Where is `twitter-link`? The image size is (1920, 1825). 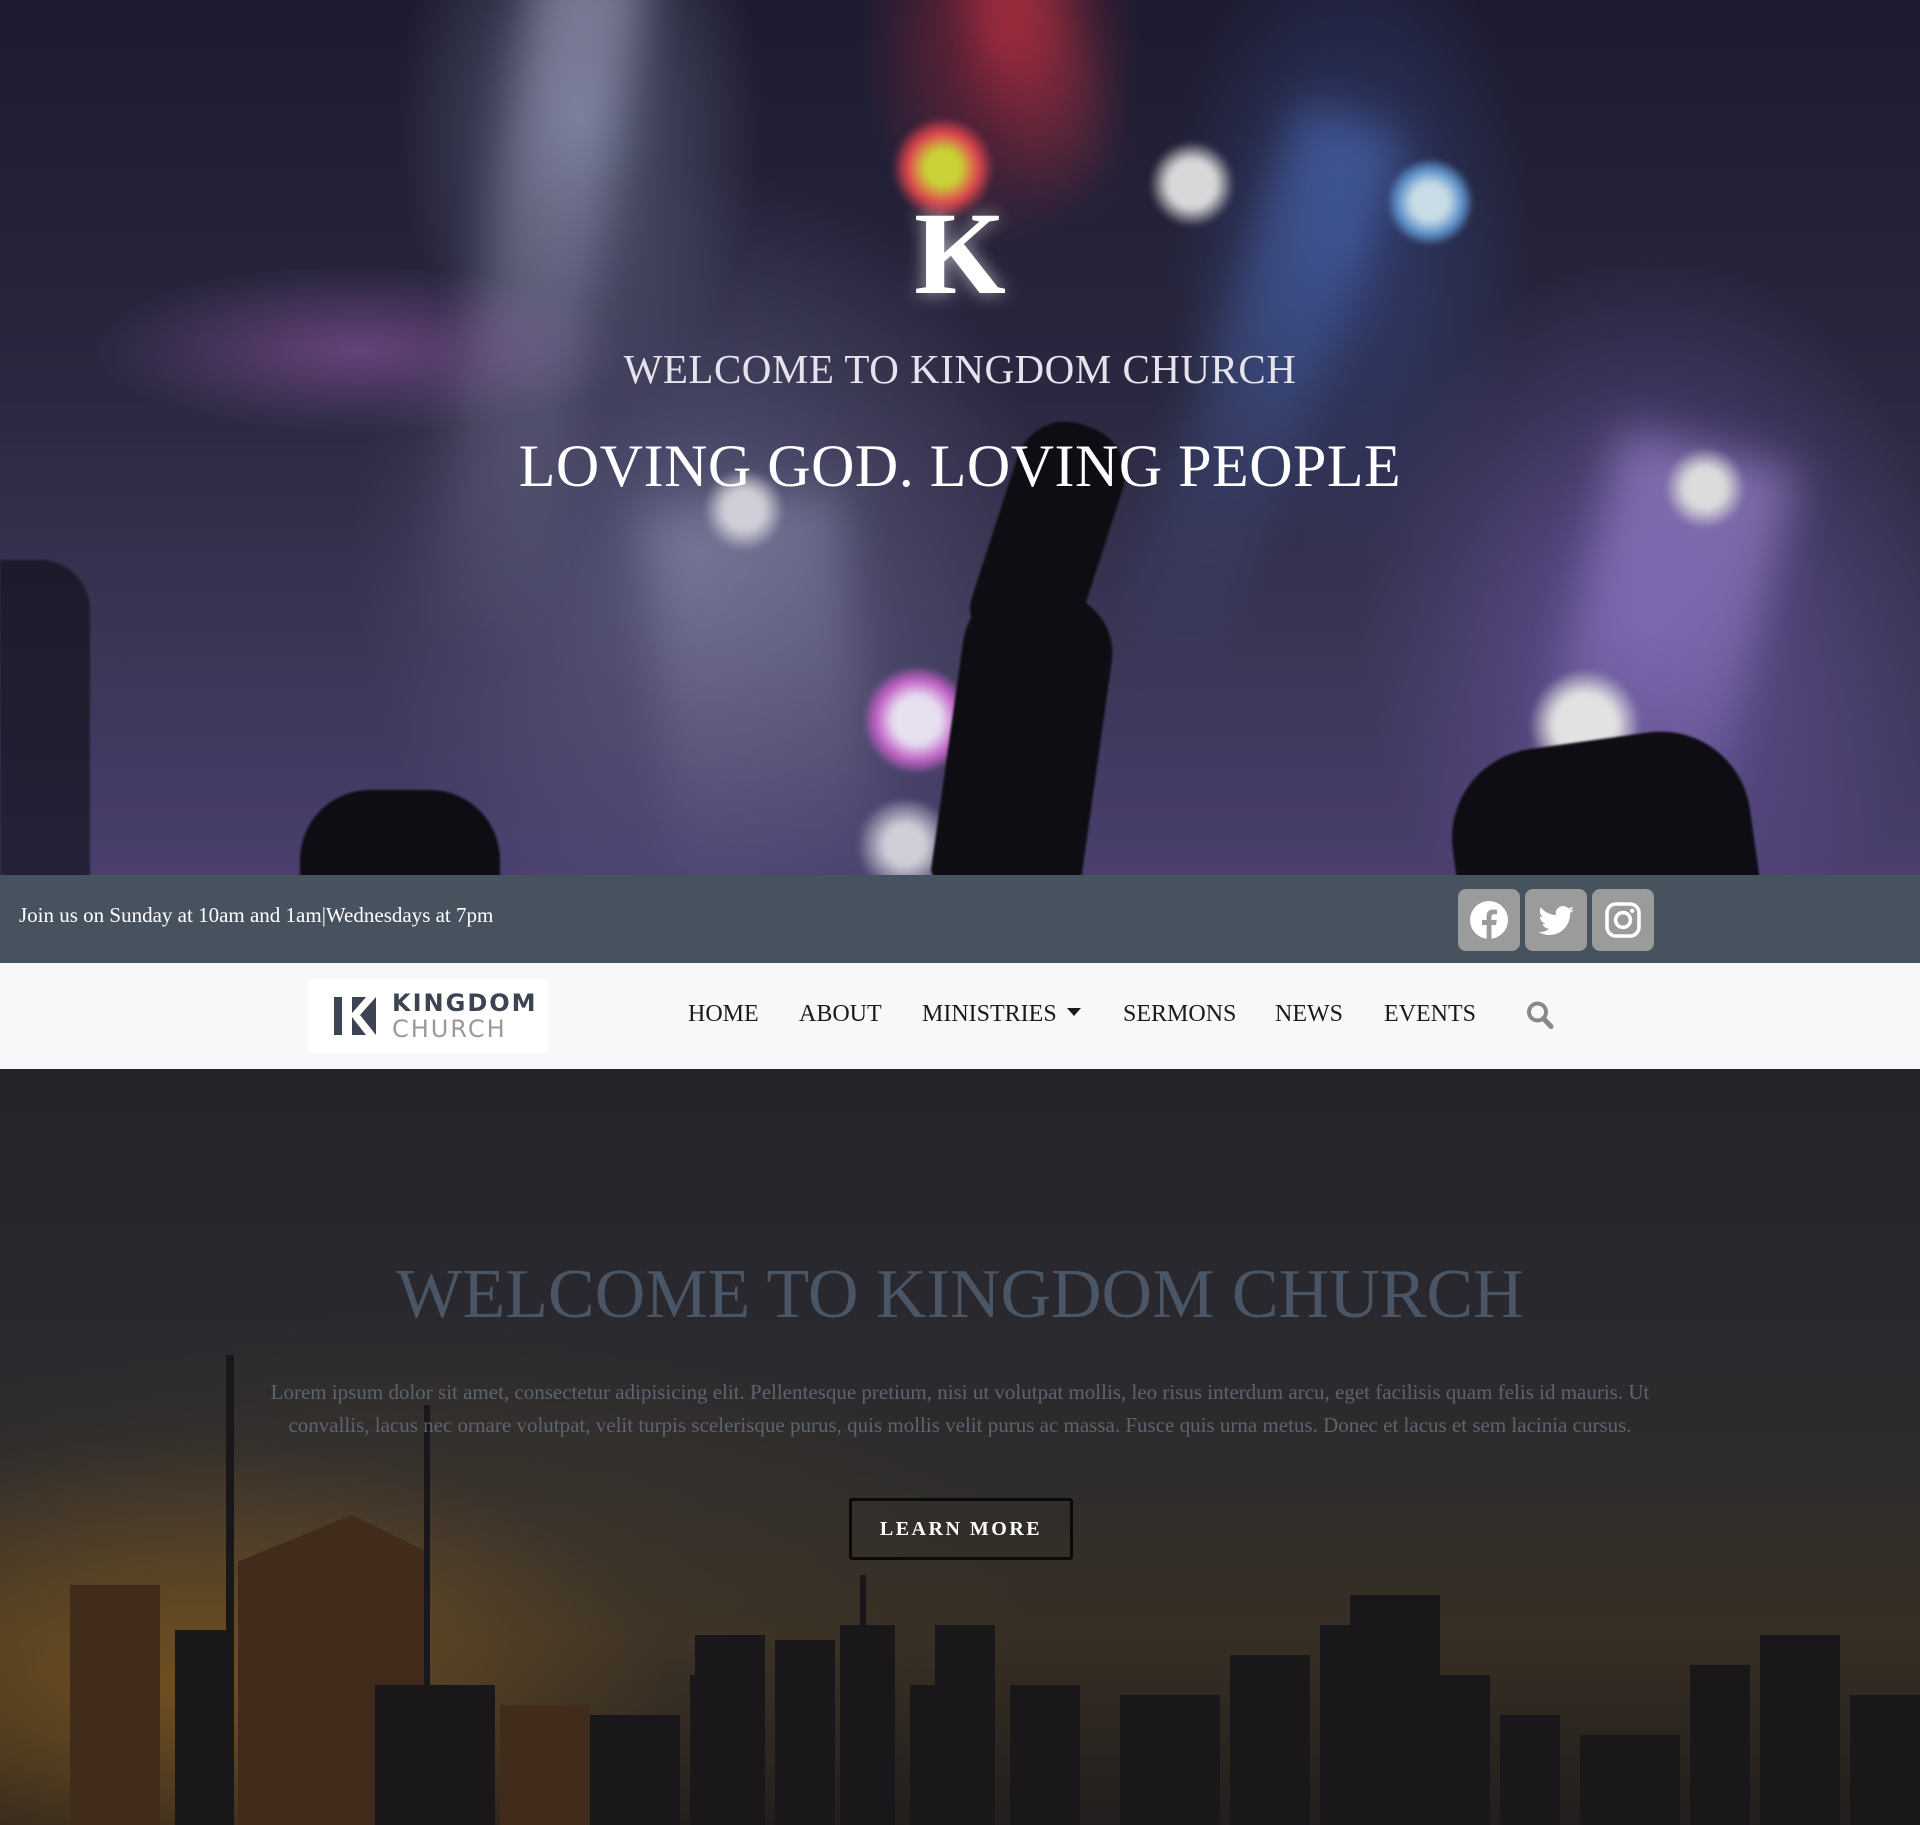
twitter-link is located at coordinates (1556, 920).